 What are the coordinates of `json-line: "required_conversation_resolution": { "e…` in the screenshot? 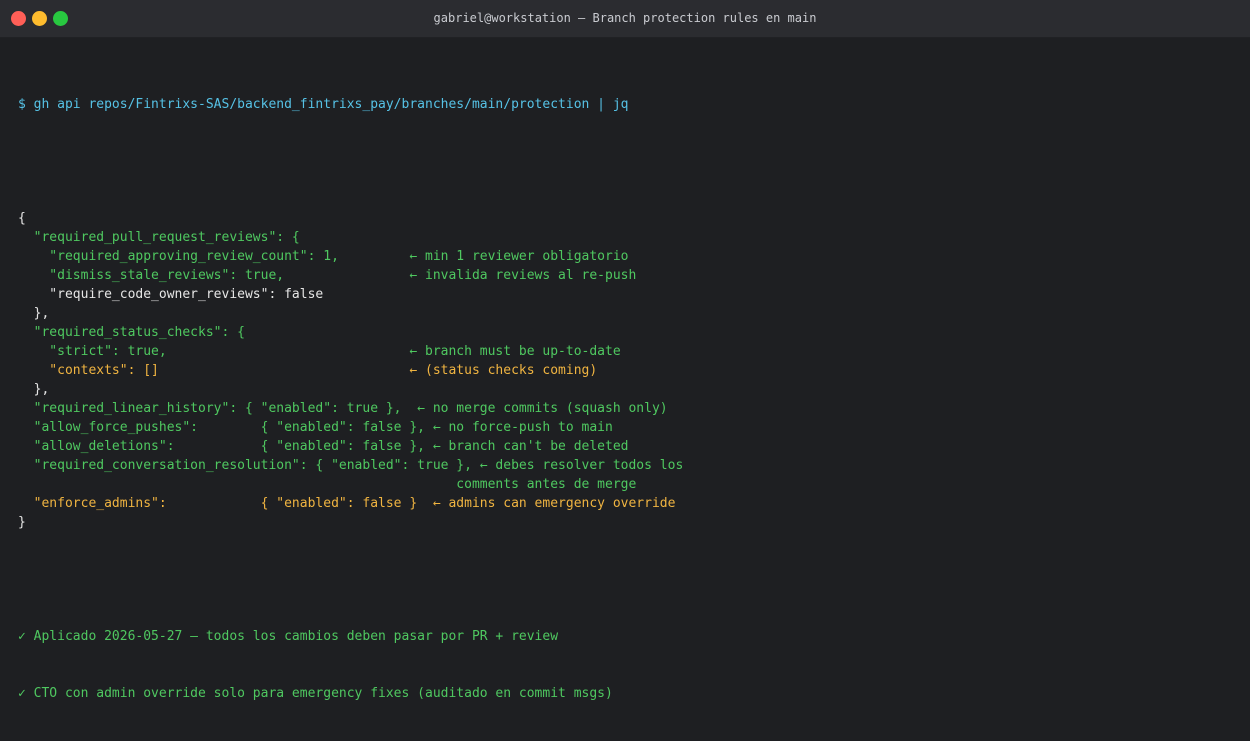 It's located at (351, 465).